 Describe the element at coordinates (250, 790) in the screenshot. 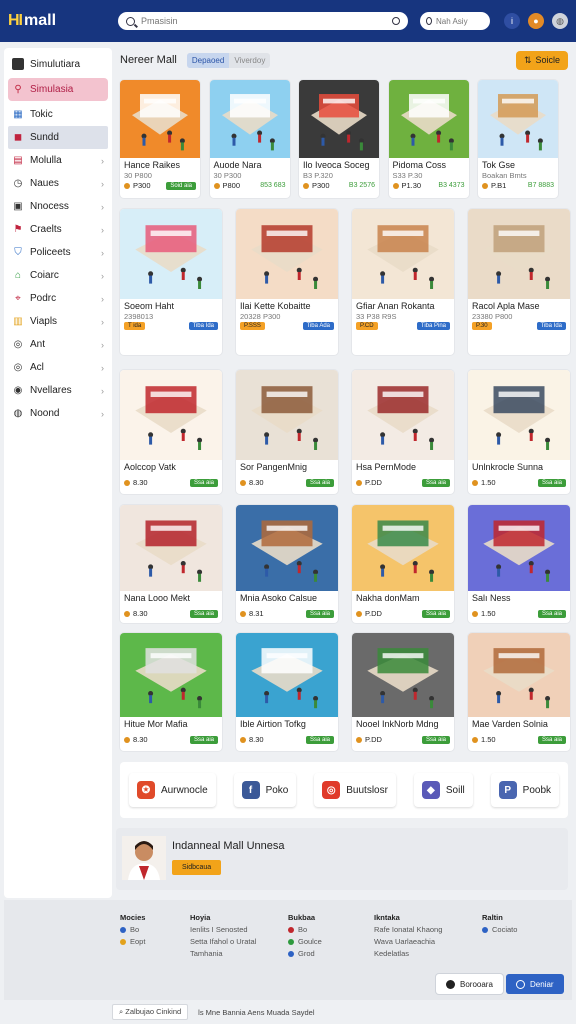

I see `f-icon: f` at that location.